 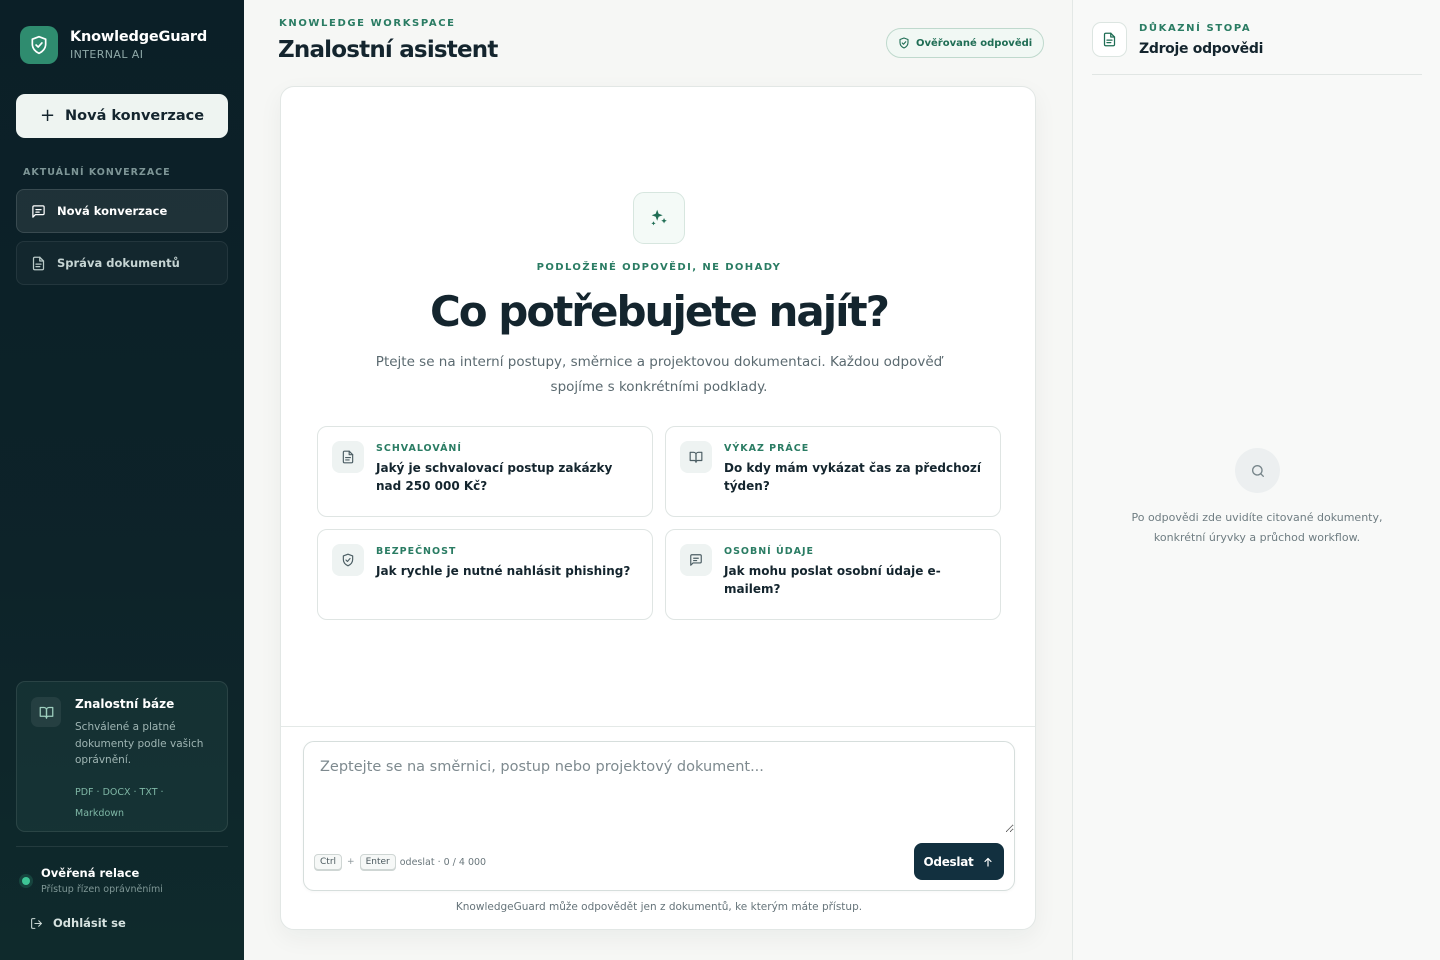 I want to click on suggestion-question: Jak mohu poslat osobní údaje e-mailem?, so click(x=832, y=580).